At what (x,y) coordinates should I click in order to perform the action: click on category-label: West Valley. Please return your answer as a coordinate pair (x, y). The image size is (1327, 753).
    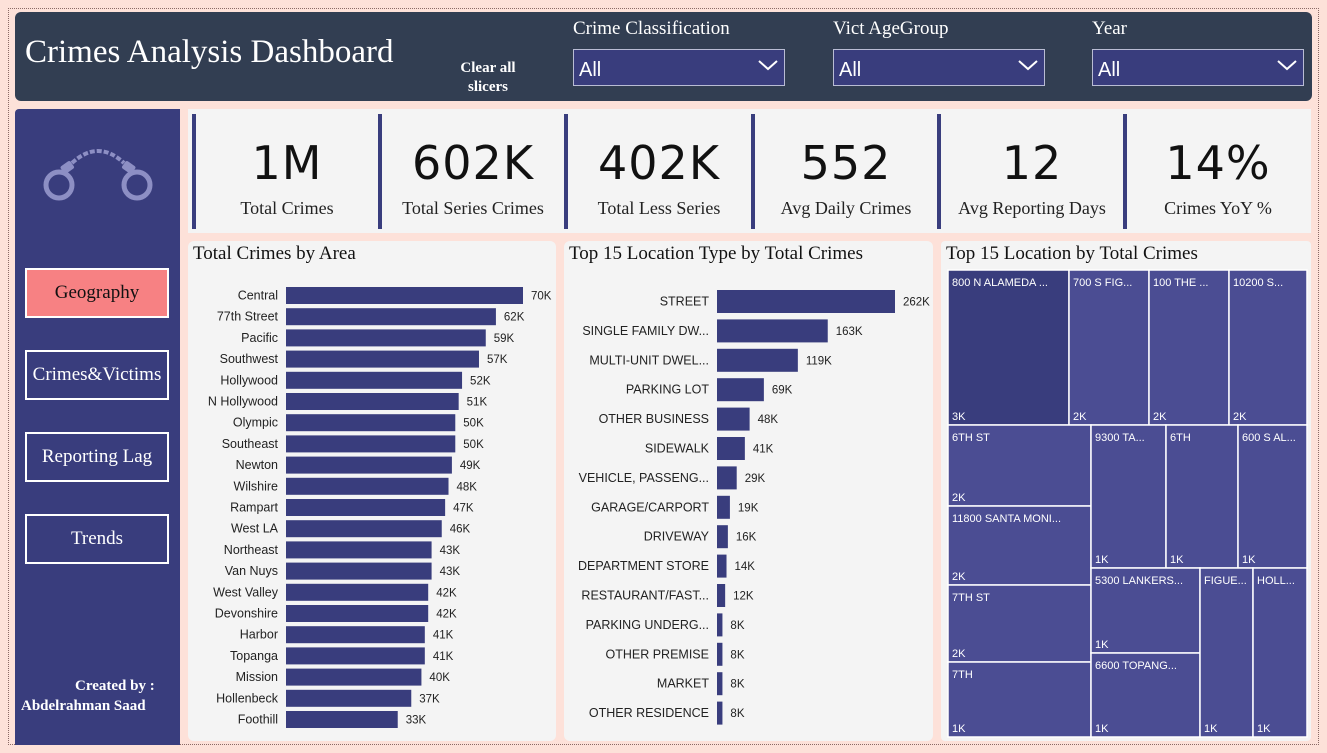
    Looking at the image, I should click on (246, 592).